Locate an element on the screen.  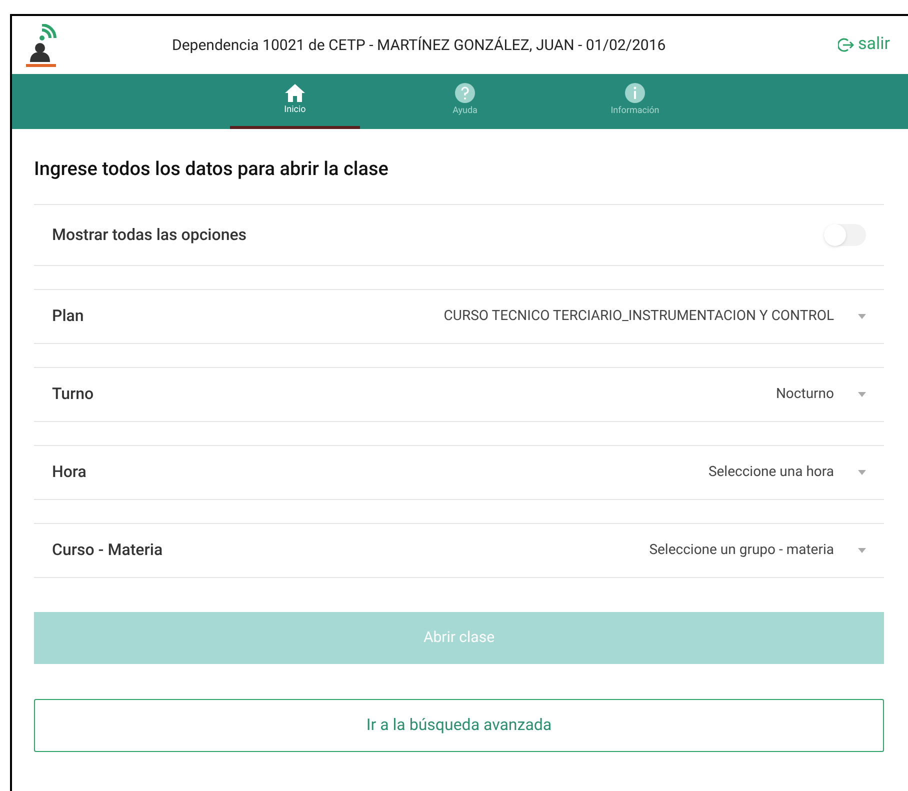
field-label: Curso - Materia is located at coordinates (107, 550).